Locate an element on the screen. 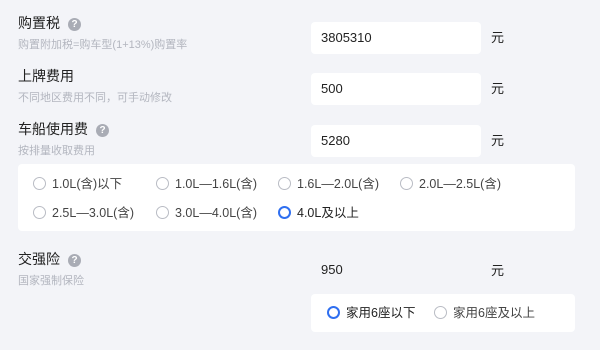 This screenshot has width=600, height=350. purchase-tax-input is located at coordinates (396, 38).